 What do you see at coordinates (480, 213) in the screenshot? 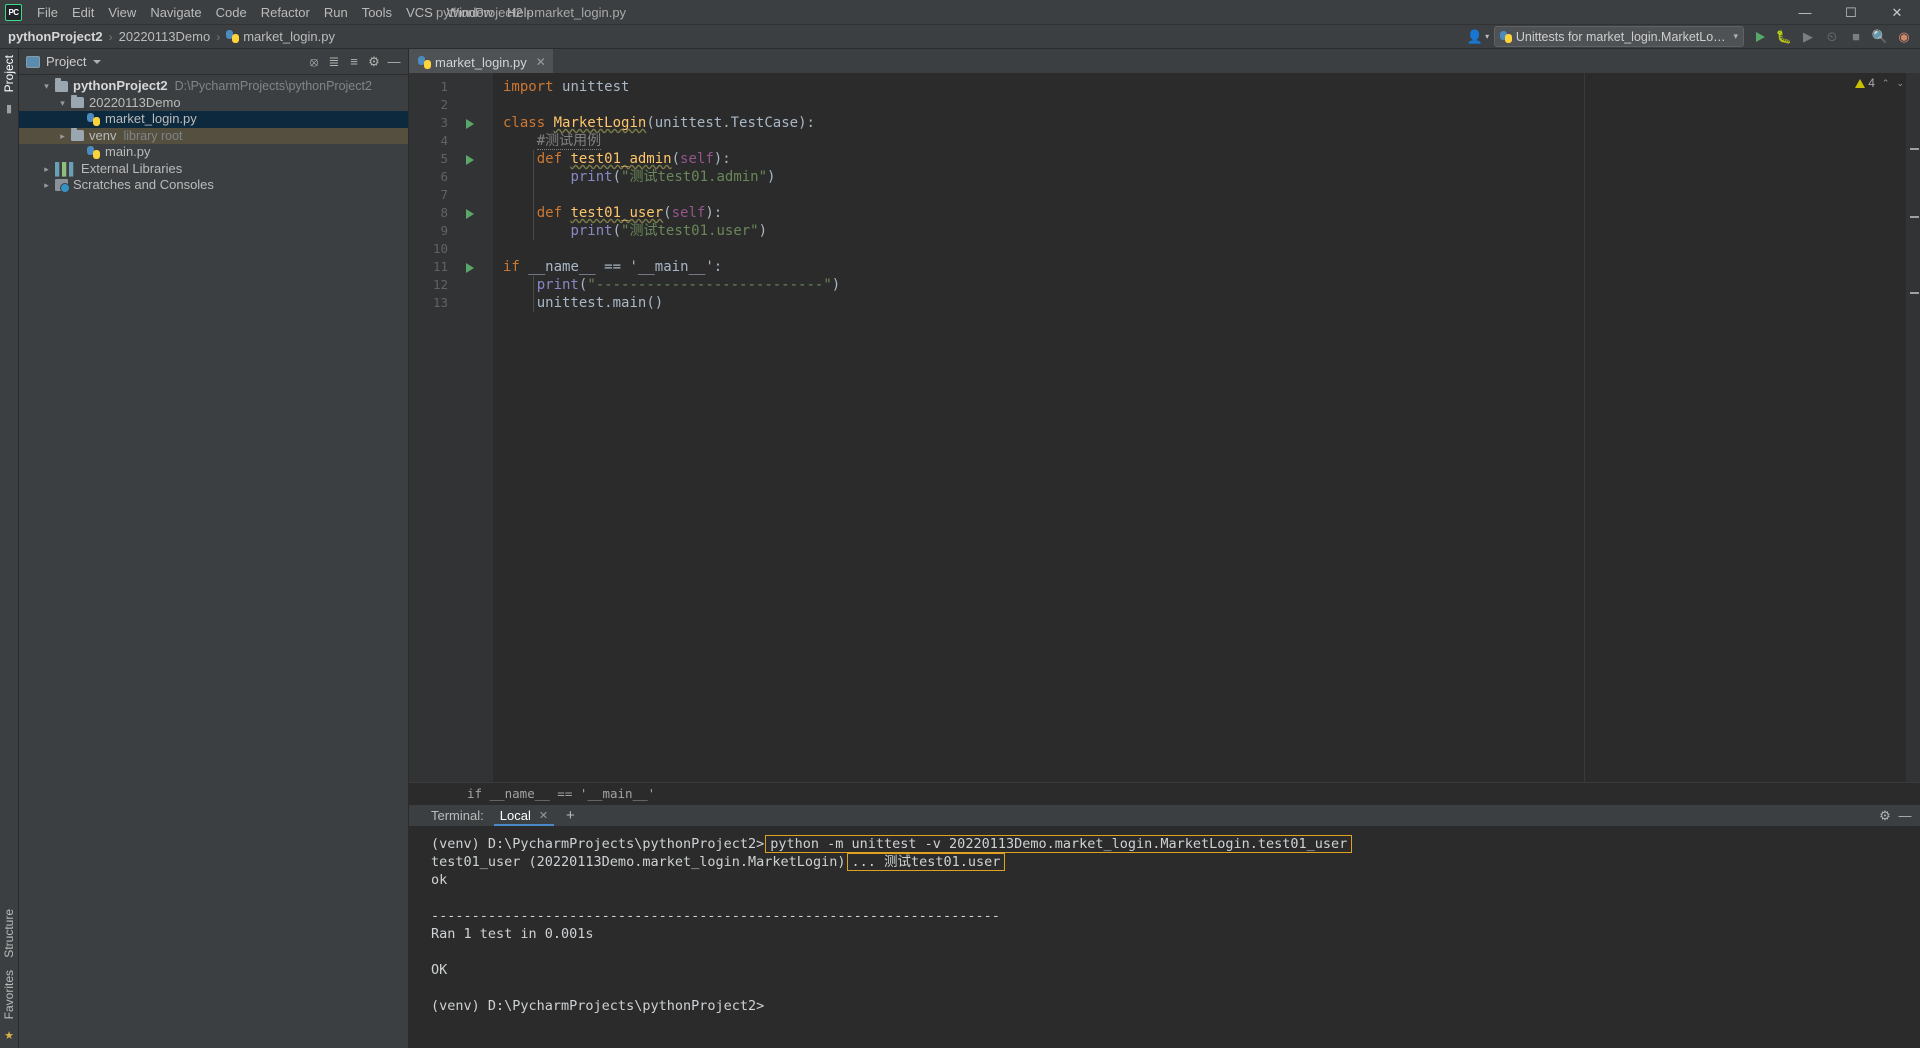
I see `gutter-marker-line-8: −` at bounding box center [480, 213].